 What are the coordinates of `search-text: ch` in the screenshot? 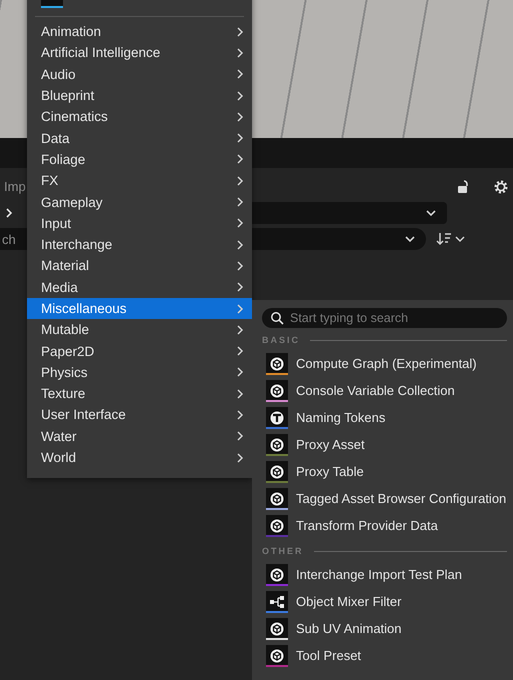 It's located at (9, 239).